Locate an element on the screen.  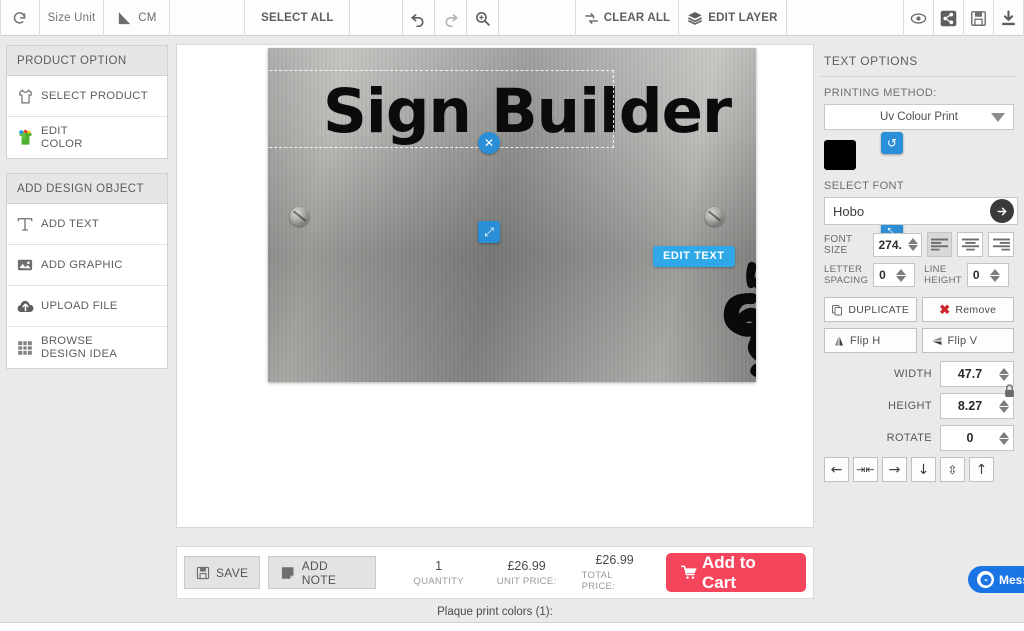
align-left-icon is located at coordinates (939, 244).